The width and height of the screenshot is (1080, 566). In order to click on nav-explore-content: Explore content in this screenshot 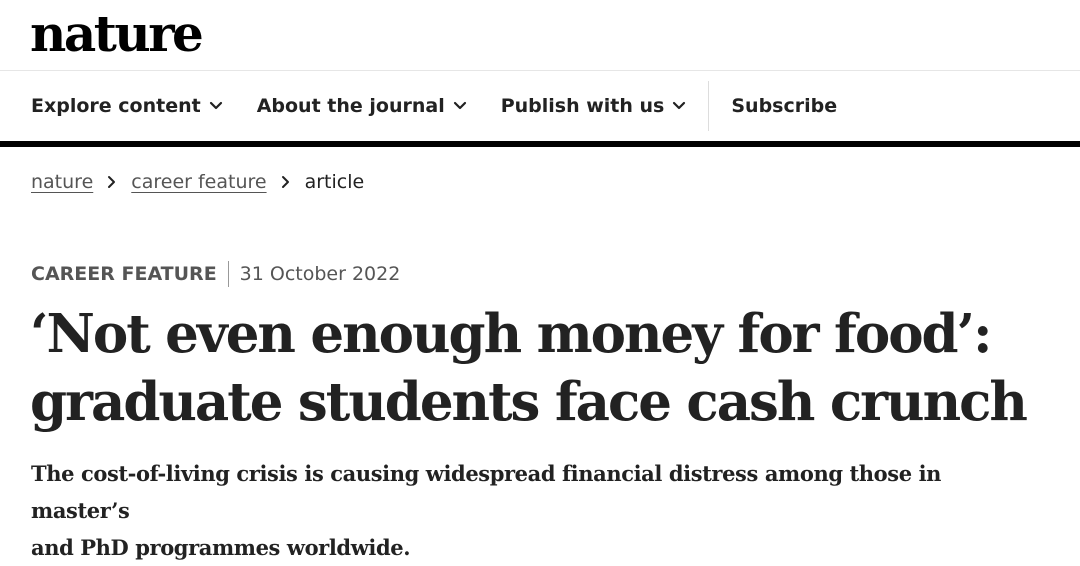, I will do `click(127, 106)`.